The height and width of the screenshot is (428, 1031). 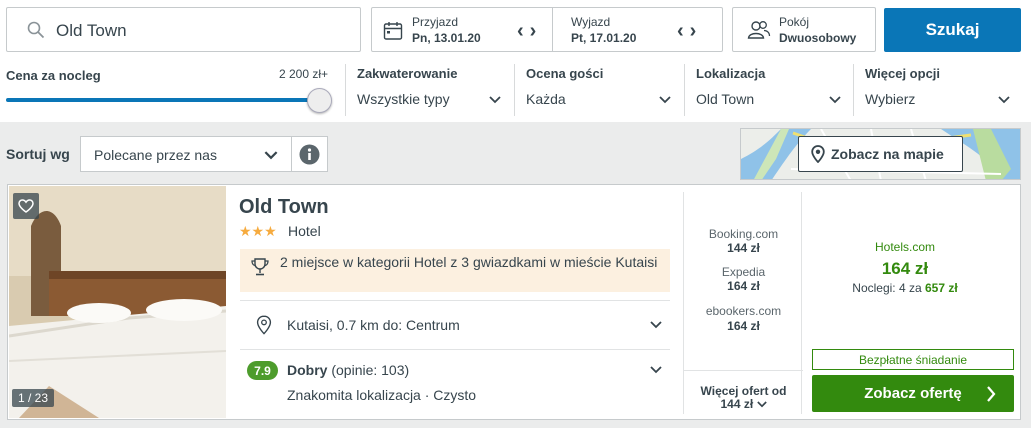 I want to click on sort-info-button, so click(x=310, y=154).